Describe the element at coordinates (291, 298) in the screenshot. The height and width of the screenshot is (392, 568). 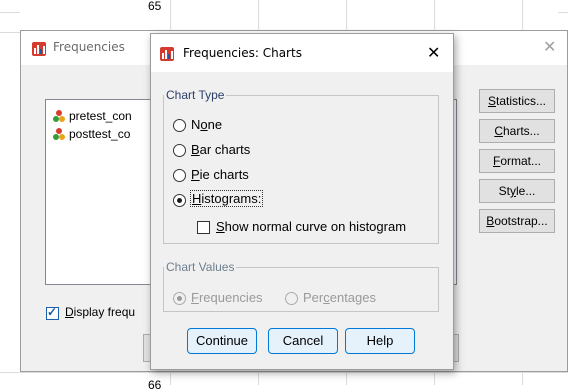
I see `percentages-value-radio` at that location.